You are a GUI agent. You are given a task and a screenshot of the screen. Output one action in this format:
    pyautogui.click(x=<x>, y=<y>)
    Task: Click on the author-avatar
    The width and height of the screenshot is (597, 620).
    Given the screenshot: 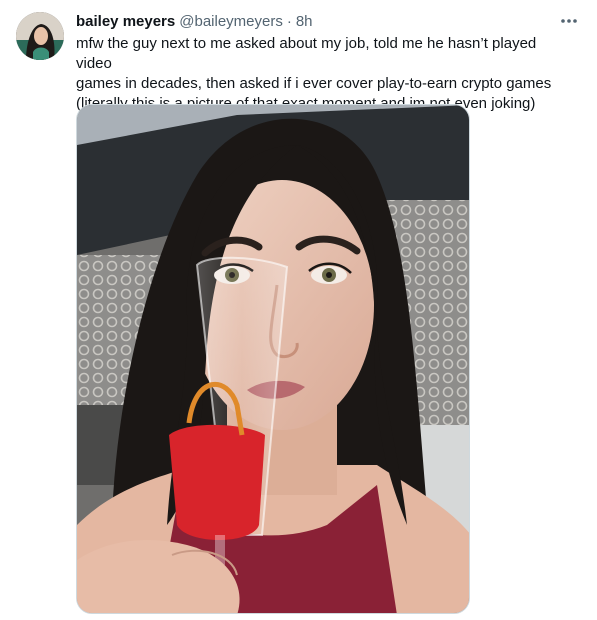 What is the action you would take?
    pyautogui.click(x=40, y=36)
    